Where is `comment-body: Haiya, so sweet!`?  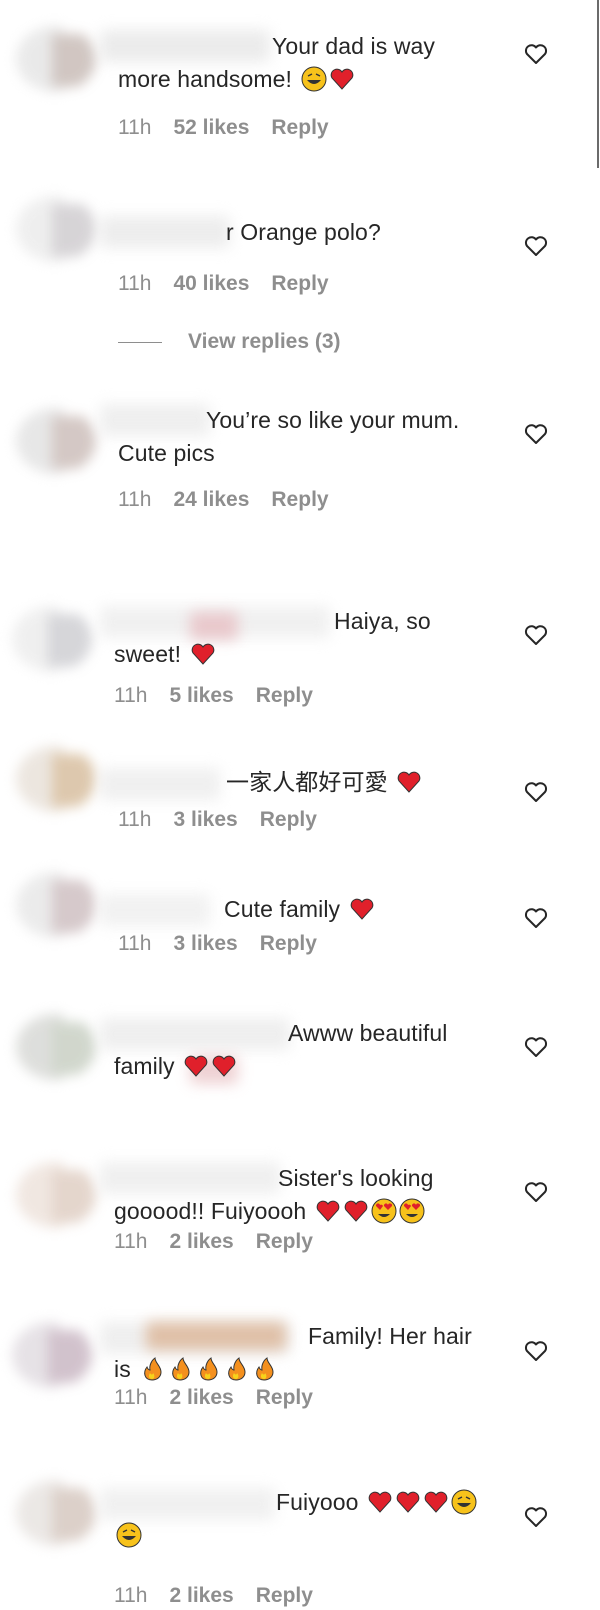
comment-body: Haiya, so sweet! is located at coordinates (272, 637).